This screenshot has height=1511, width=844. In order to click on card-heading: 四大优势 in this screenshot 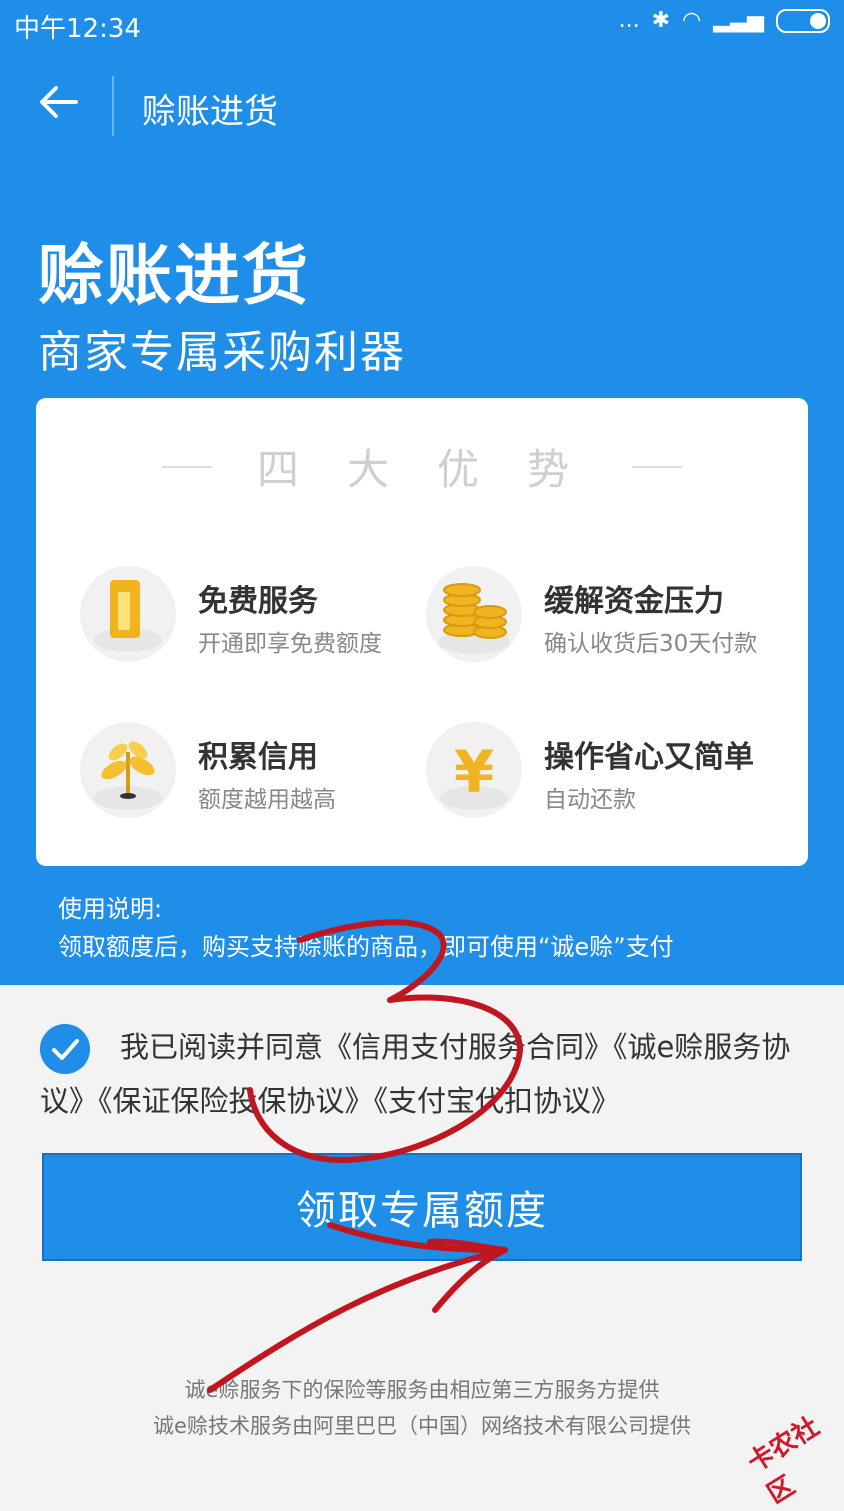, I will do `click(422, 466)`.